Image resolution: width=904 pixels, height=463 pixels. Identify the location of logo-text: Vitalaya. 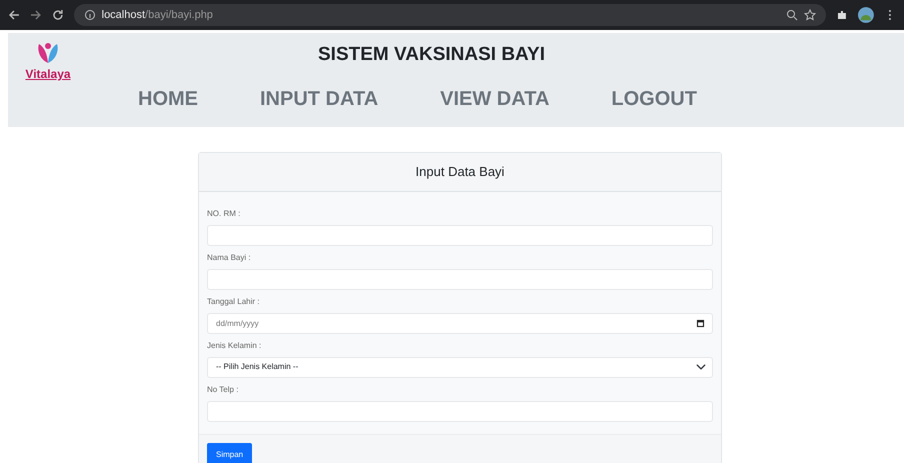
(48, 74).